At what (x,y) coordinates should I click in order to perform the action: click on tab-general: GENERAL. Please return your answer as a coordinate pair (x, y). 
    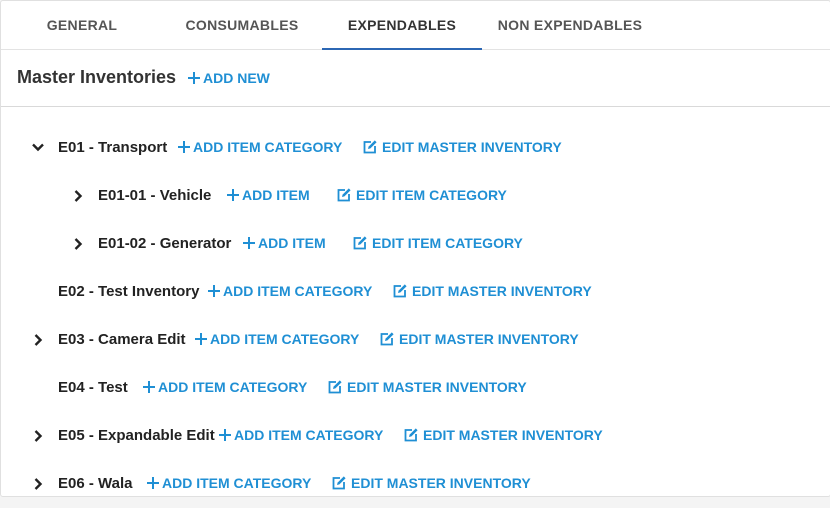
    Looking at the image, I should click on (82, 25).